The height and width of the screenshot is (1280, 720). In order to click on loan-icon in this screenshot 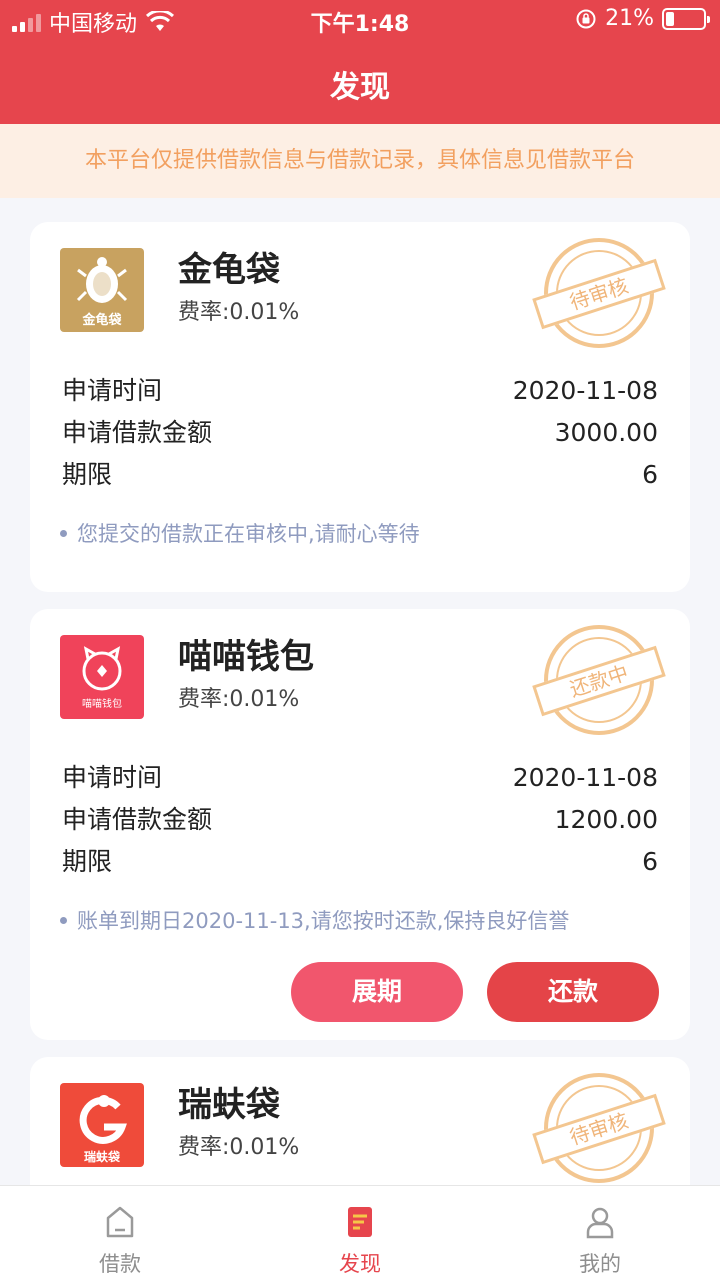, I will do `click(120, 1222)`.